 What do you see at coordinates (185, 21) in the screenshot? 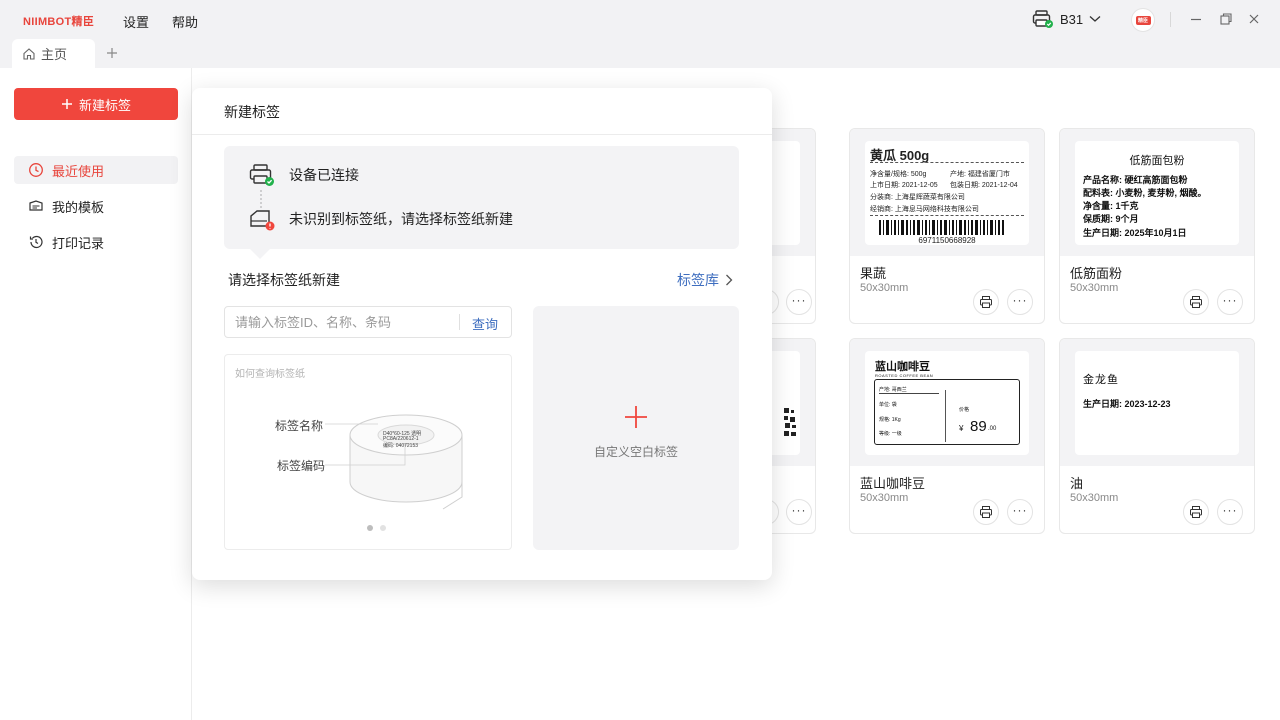
I see `menu-help: 帮助` at bounding box center [185, 21].